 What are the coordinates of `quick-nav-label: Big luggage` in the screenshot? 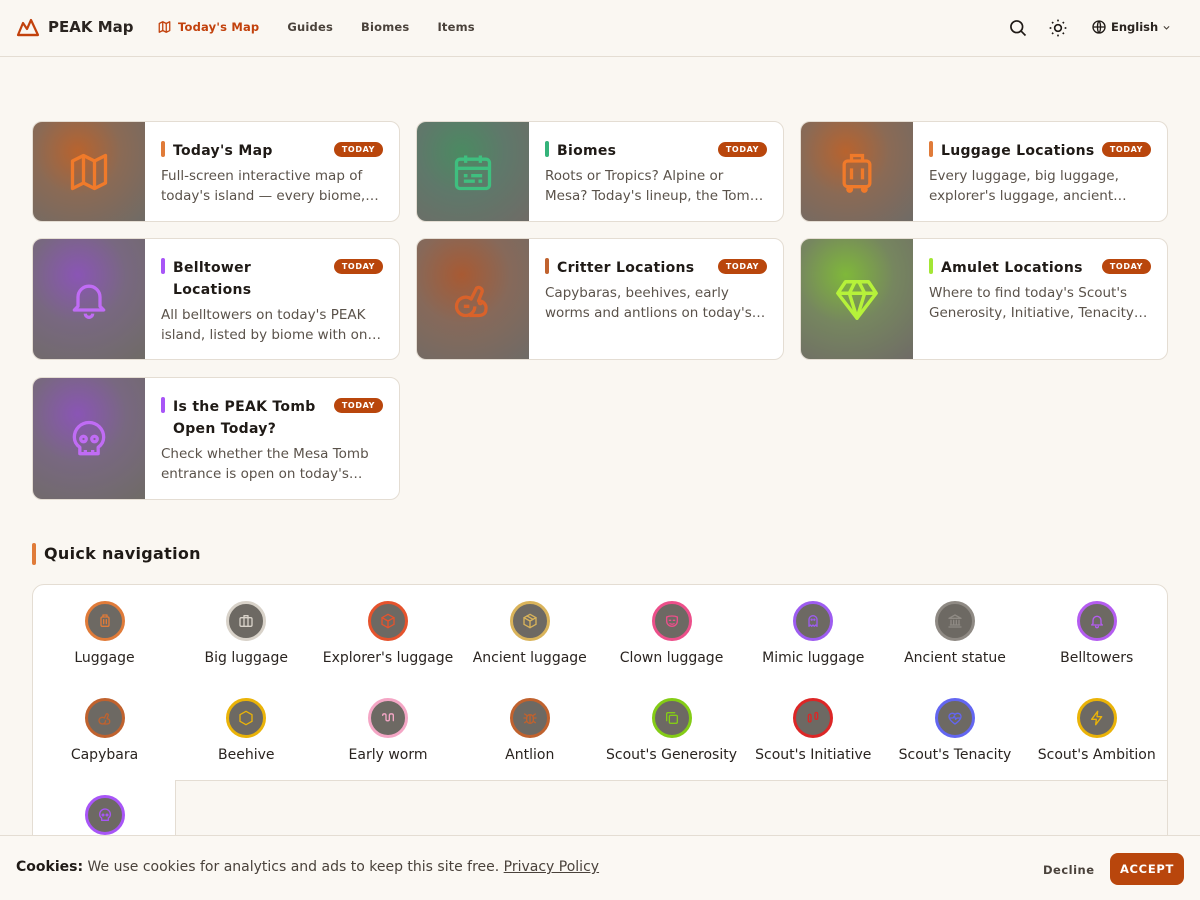 It's located at (246, 658).